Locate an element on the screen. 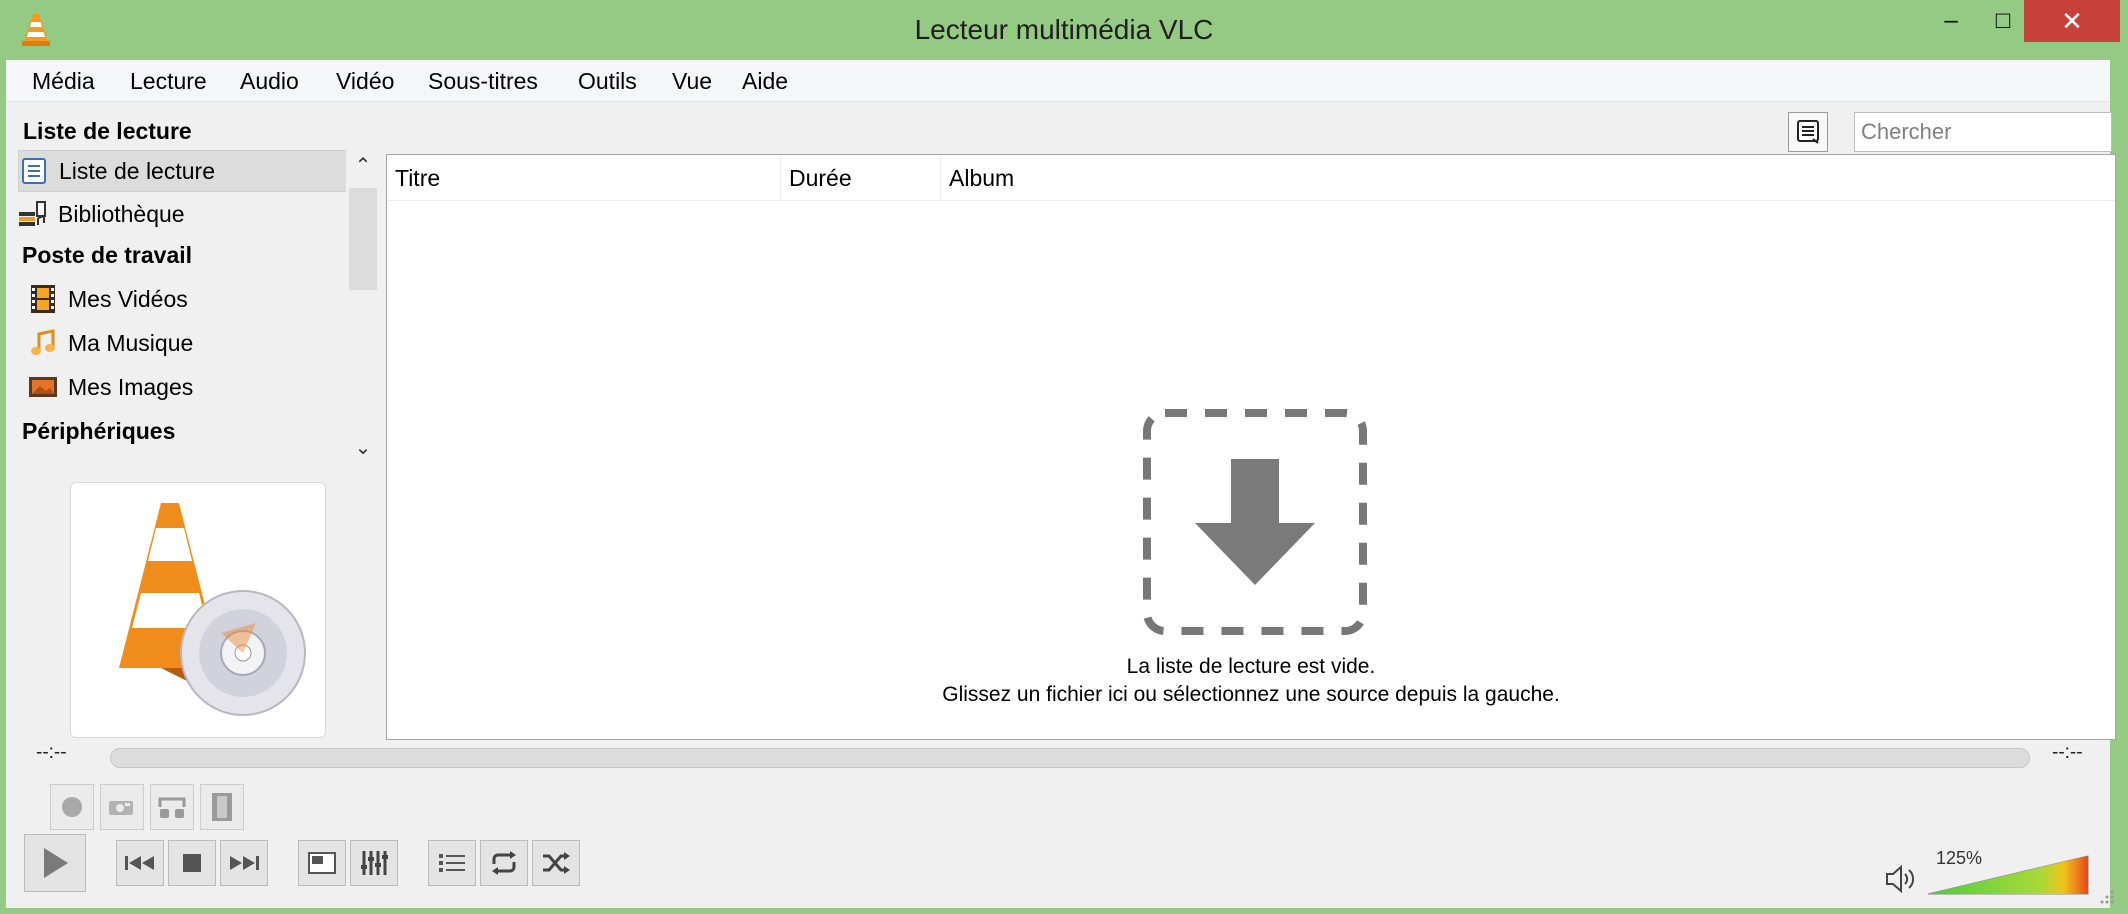 This screenshot has width=2128, height=914. stop-icon is located at coordinates (192, 863).